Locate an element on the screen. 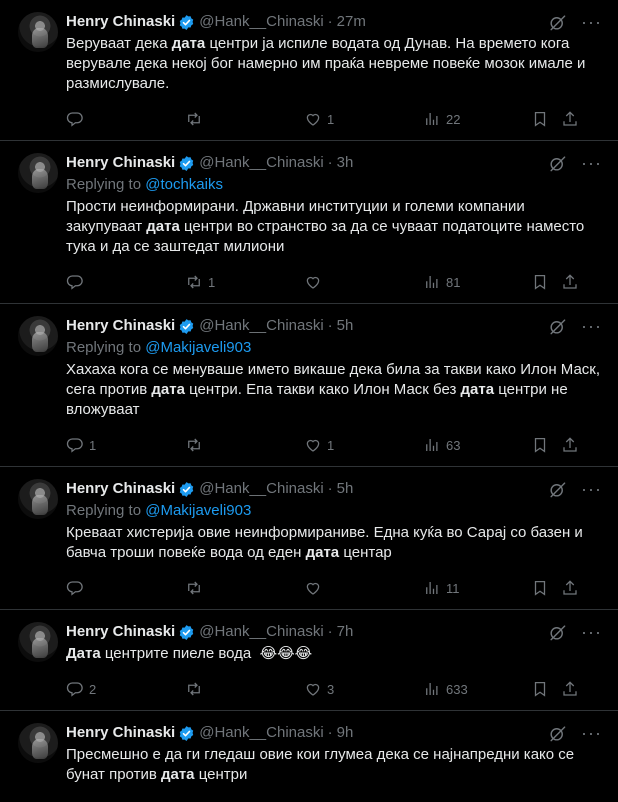 This screenshot has width=618, height=802. tweet-actions: 1 81 is located at coordinates (334, 282).